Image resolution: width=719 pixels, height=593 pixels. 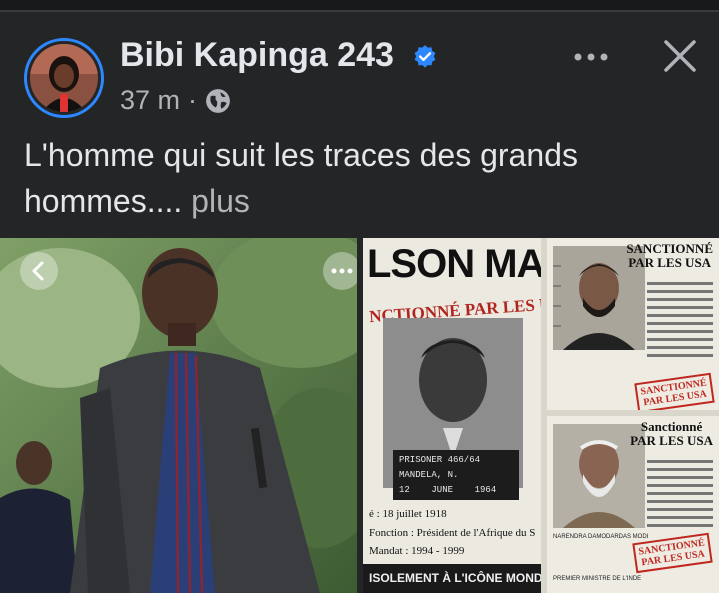 I want to click on card-top-stamp: SANCTIONNÉ PAR LES USA, so click(x=674, y=391).